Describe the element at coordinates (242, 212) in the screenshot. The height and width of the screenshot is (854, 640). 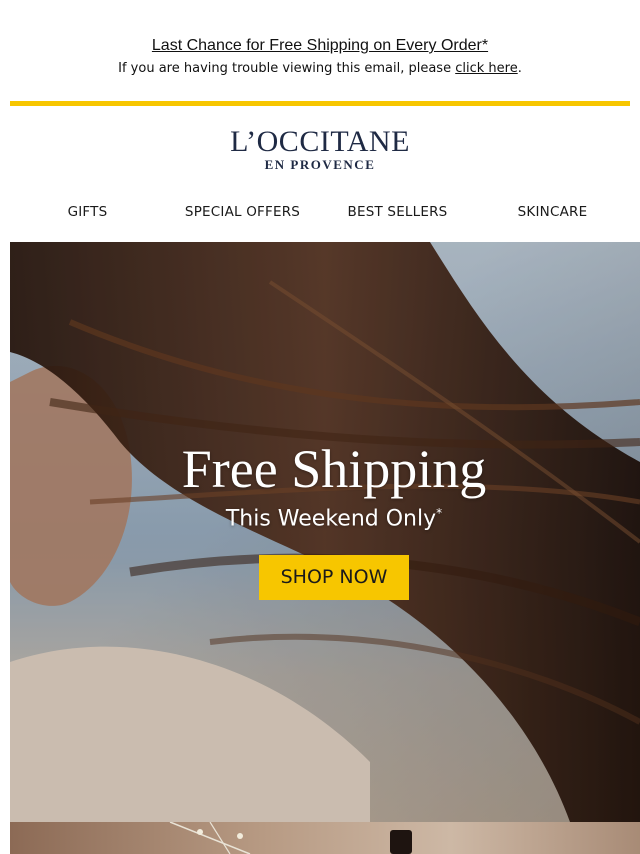
I see `nav-item-special-offers: SPECIAL OFFERS` at that location.